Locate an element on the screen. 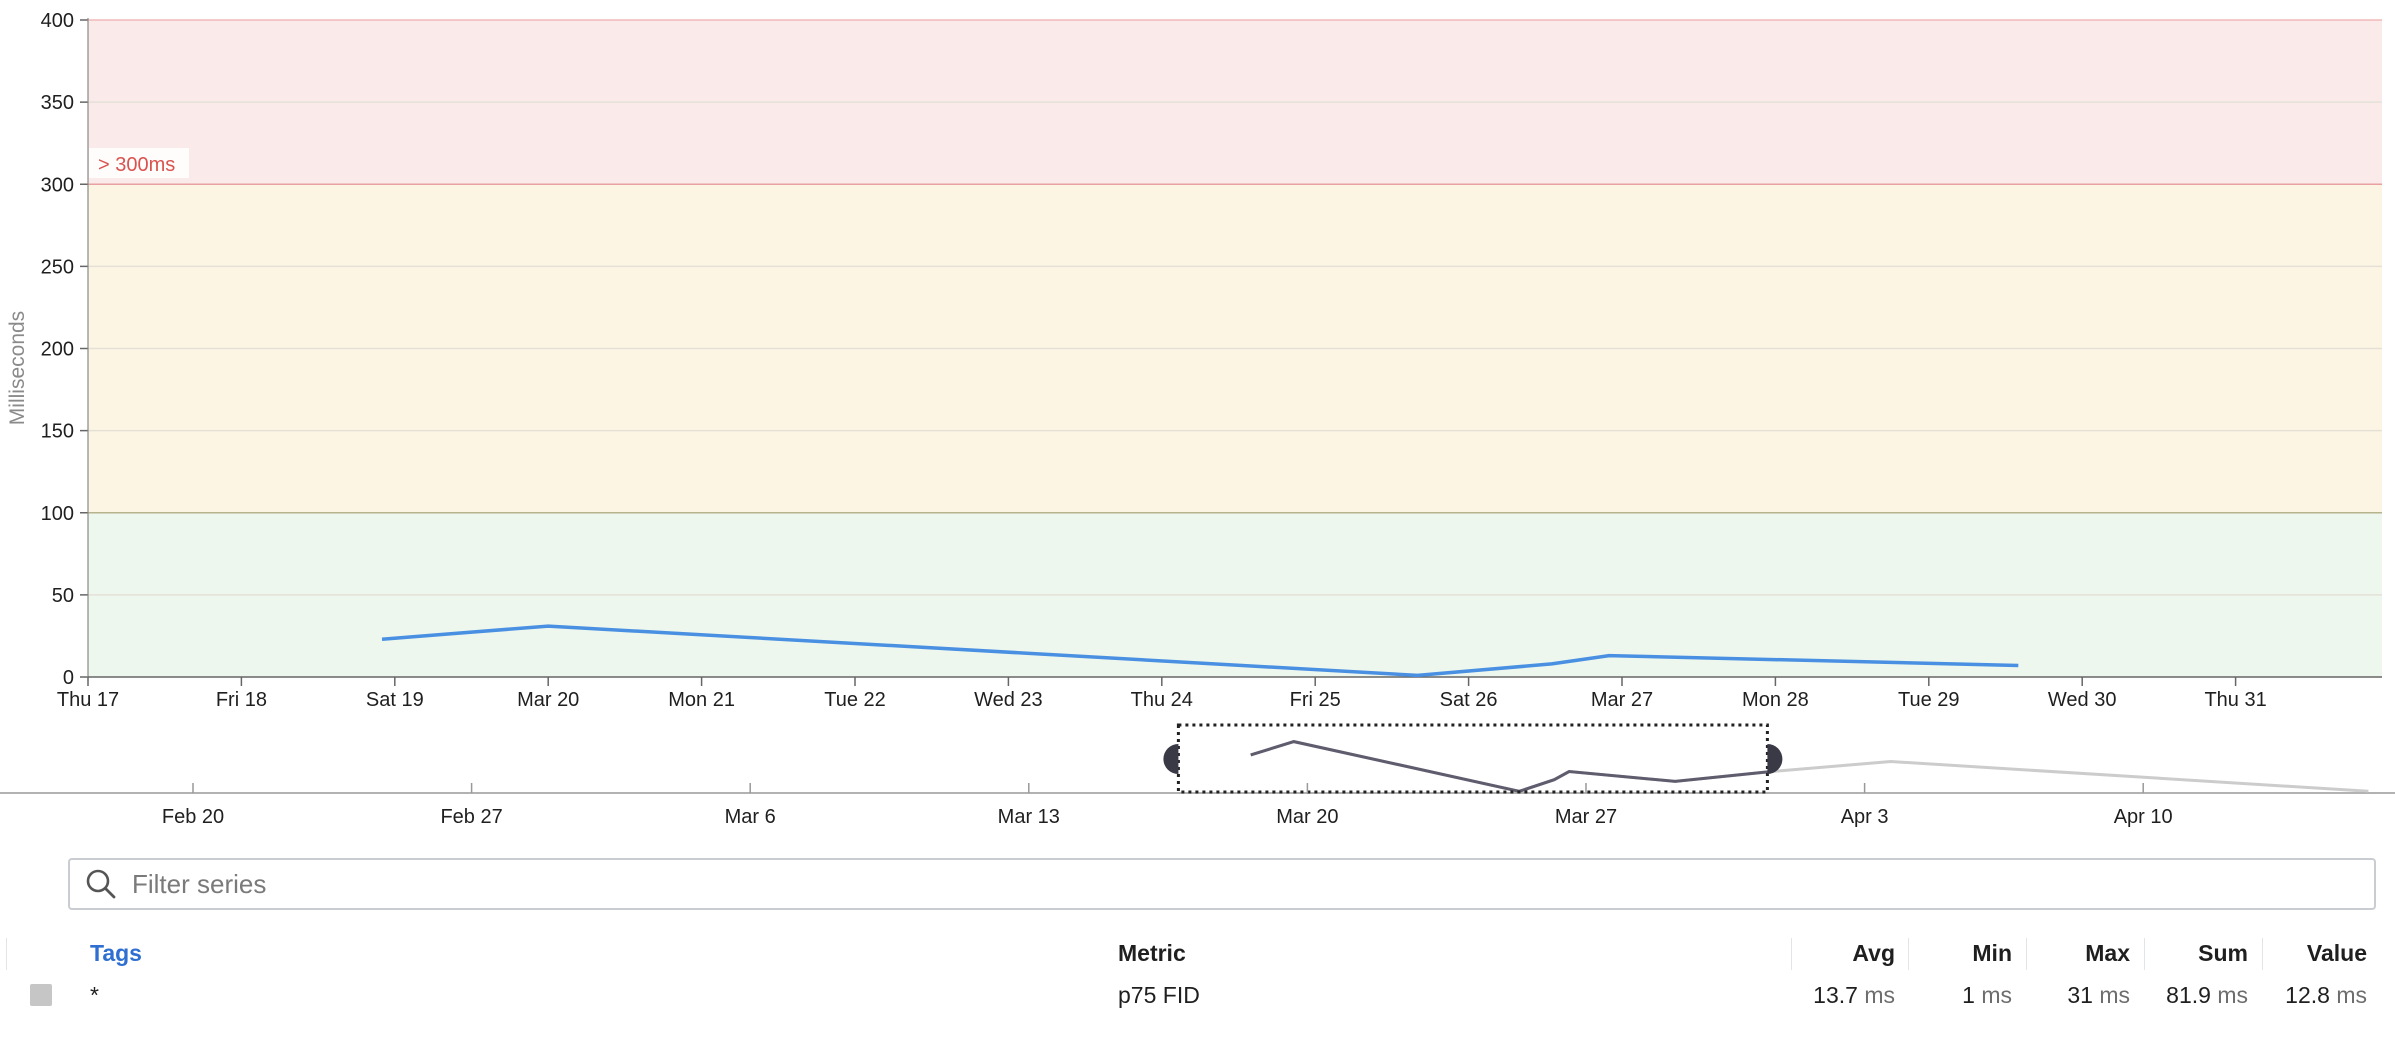  filter-series-box is located at coordinates (1222, 884).